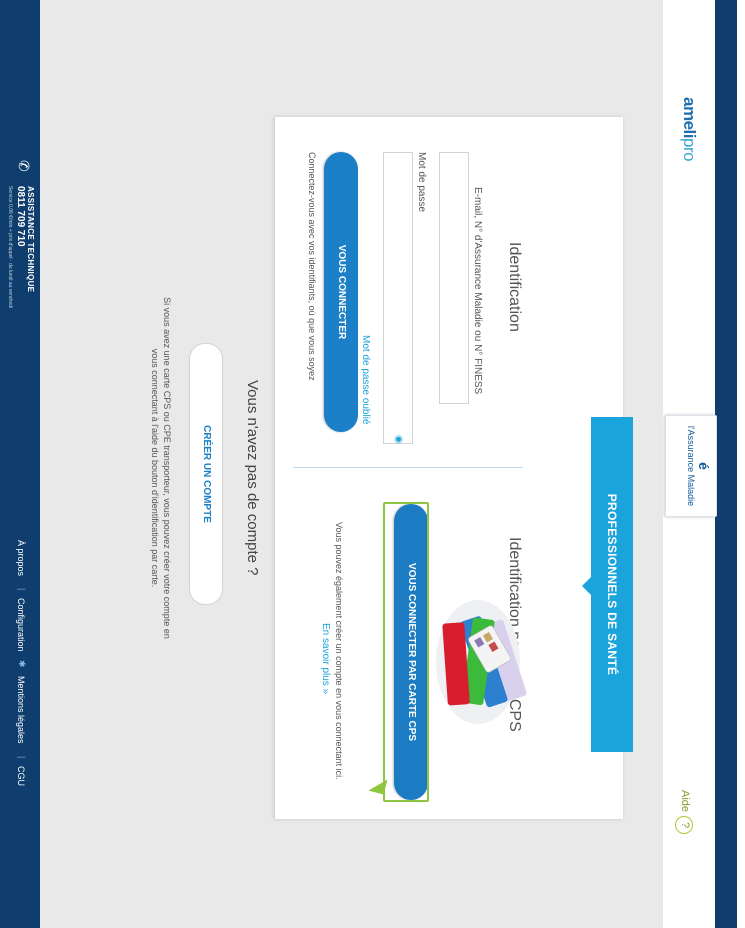 The image size is (745, 928). Describe the element at coordinates (685, 801) in the screenshot. I see `help-label: Aide` at that location.